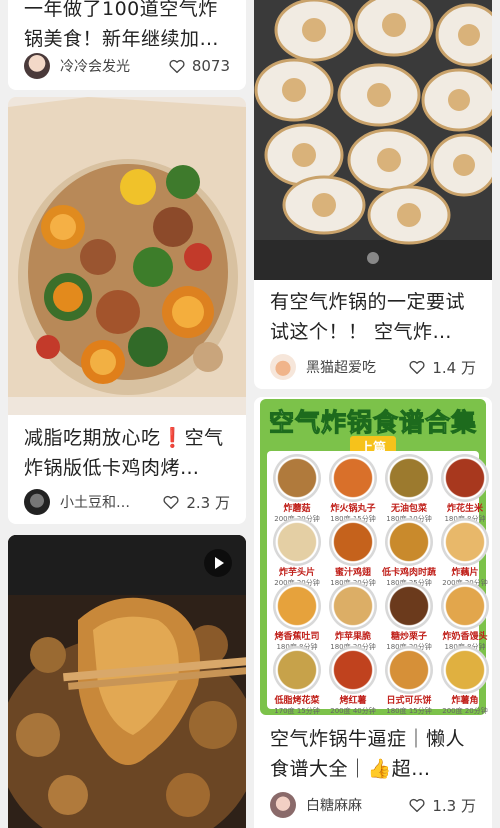 The width and height of the screenshot is (500, 828). I want to click on poster-food-item: 烤红薯 200度 40分钟, so click(353, 681).